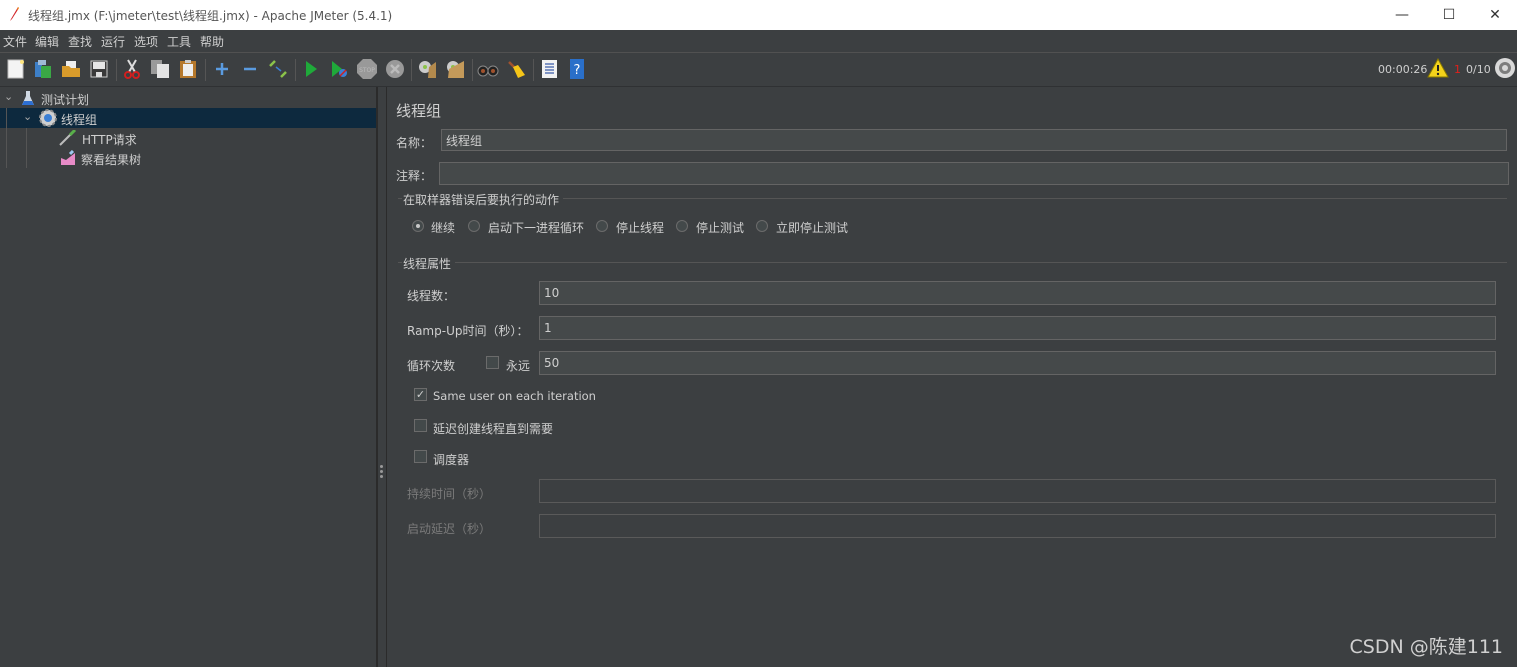 The width and height of the screenshot is (1517, 667). What do you see at coordinates (48, 119) in the screenshot?
I see `thread-group-icon` at bounding box center [48, 119].